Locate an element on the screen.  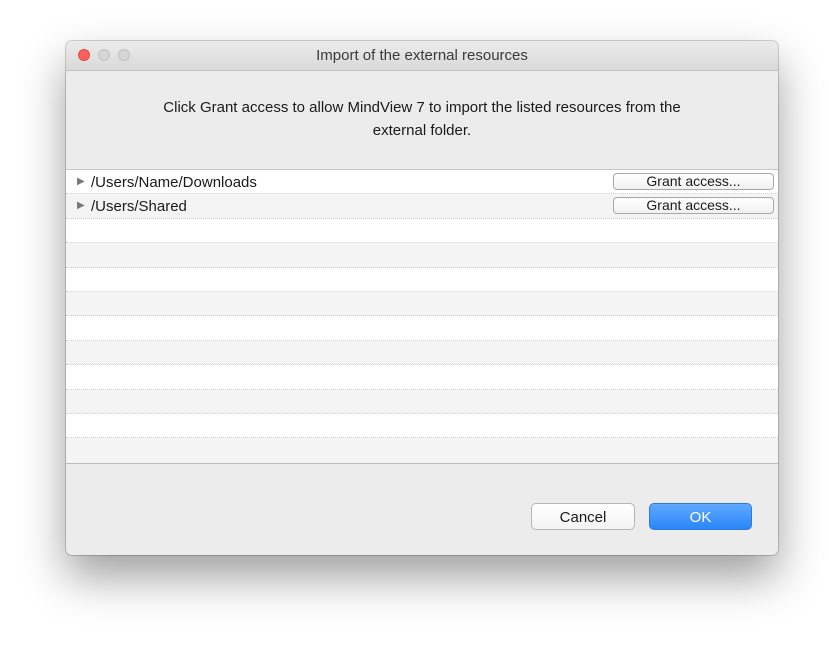
instructions-line-2: external folder. is located at coordinates (422, 130).